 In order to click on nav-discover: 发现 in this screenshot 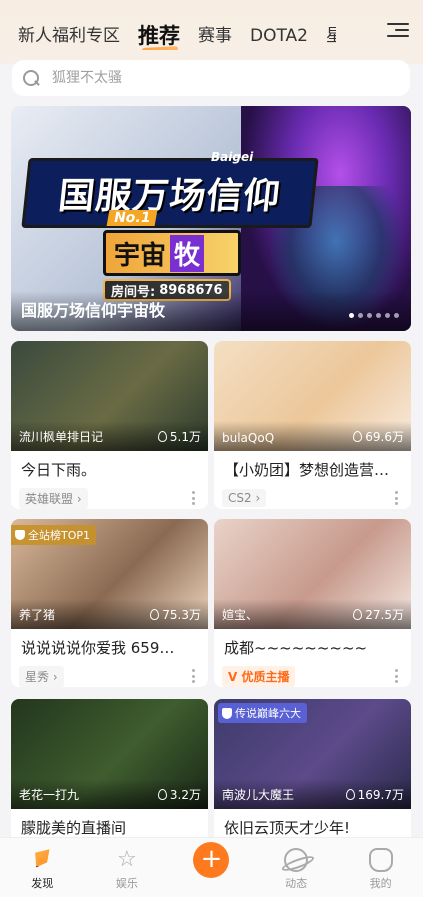, I will do `click(42, 867)`.